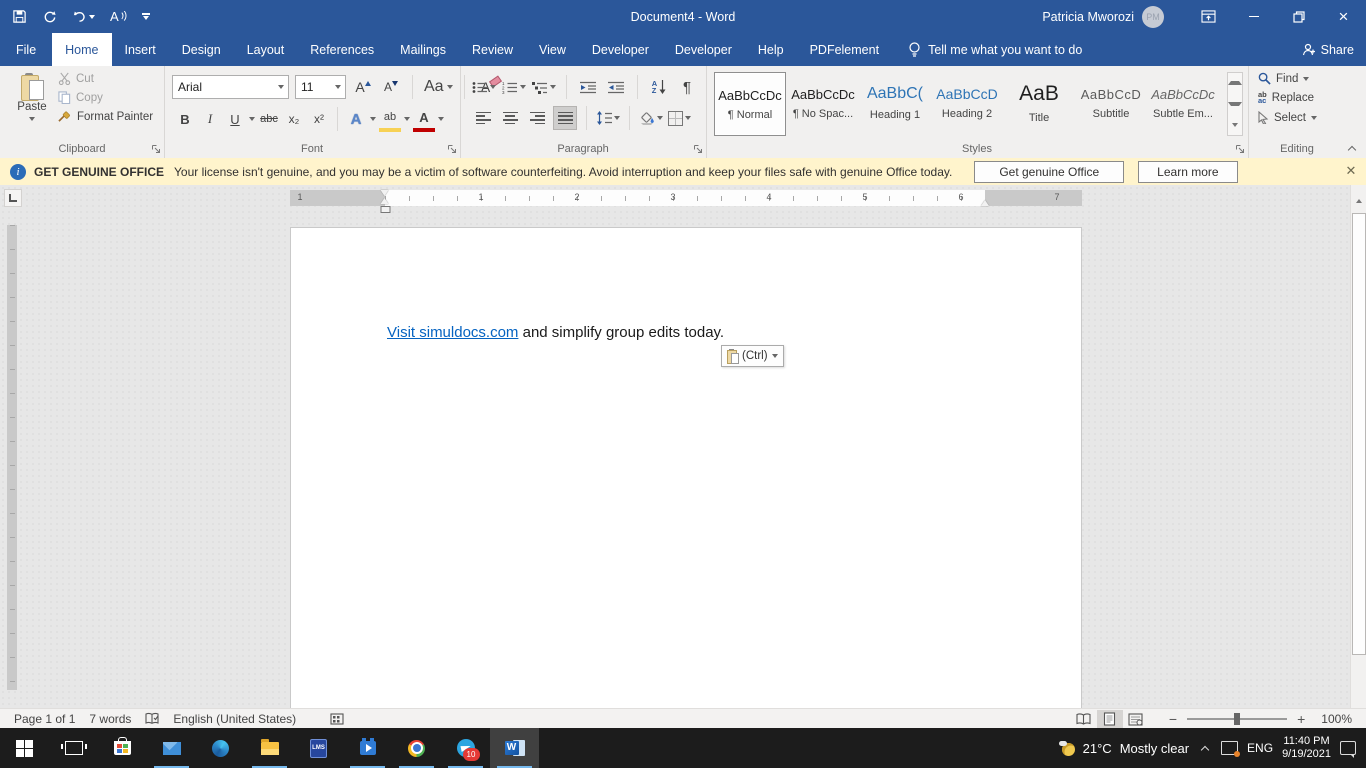 Image resolution: width=1366 pixels, height=768 pixels. I want to click on select-button: Select, so click(1287, 117).